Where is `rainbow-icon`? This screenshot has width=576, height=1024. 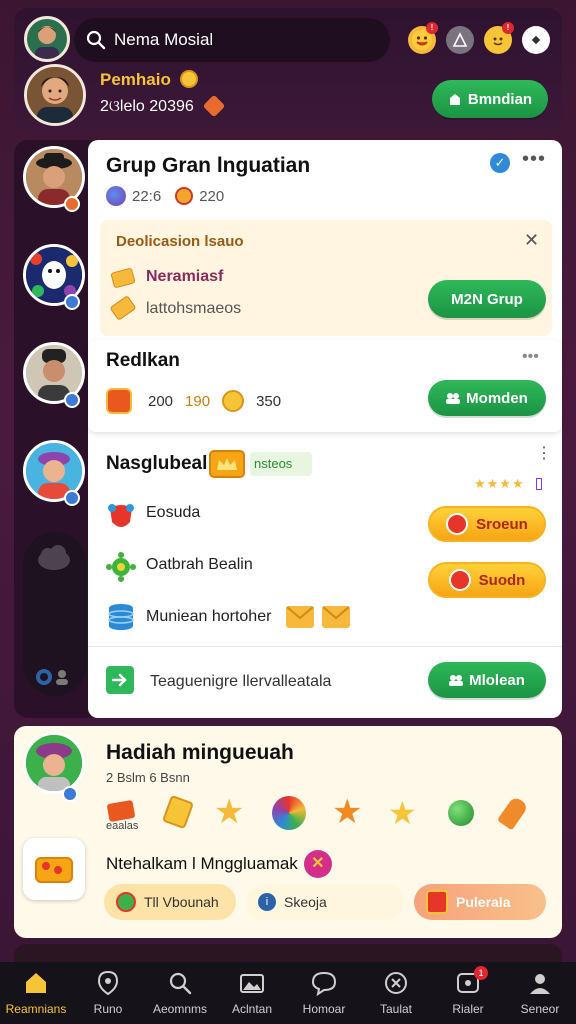
rainbow-icon is located at coordinates (289, 813).